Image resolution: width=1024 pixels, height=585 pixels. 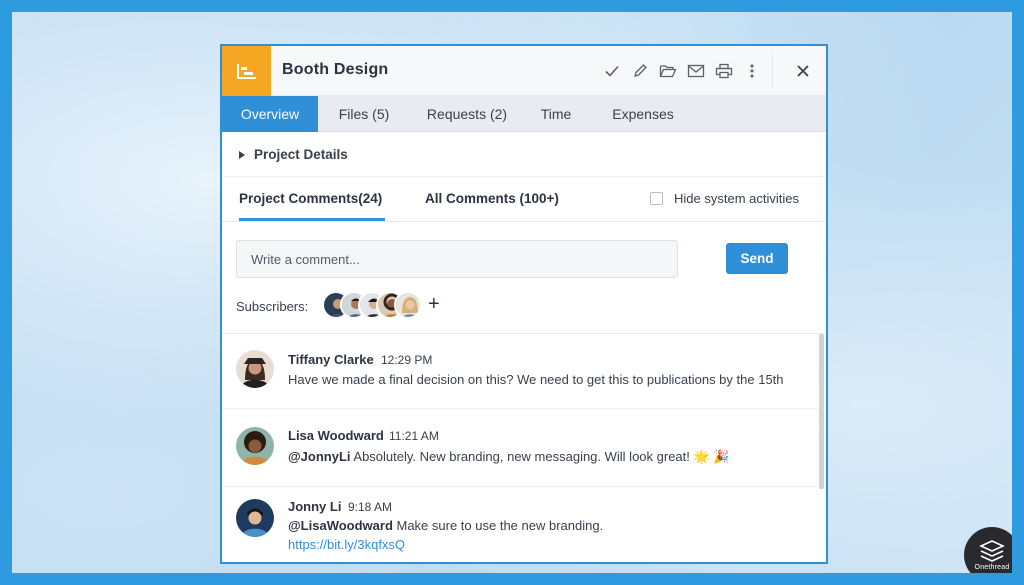 What do you see at coordinates (335, 69) in the screenshot?
I see `window-title: Booth Design` at bounding box center [335, 69].